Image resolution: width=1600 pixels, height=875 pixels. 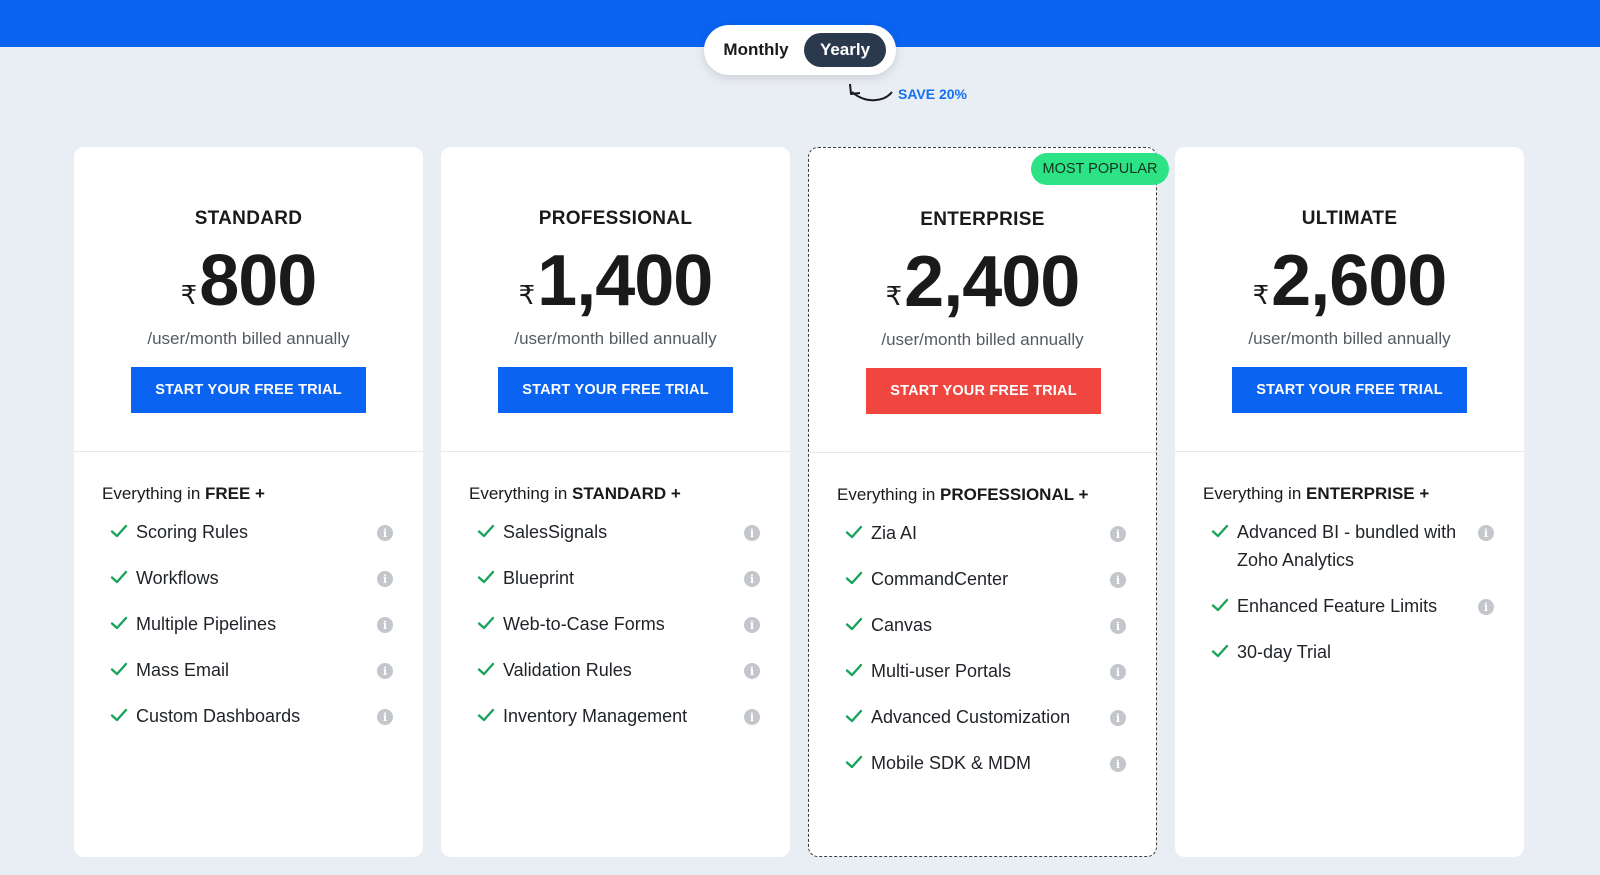 I want to click on billing-toggle: Monthly Yearly, so click(x=800, y=50).